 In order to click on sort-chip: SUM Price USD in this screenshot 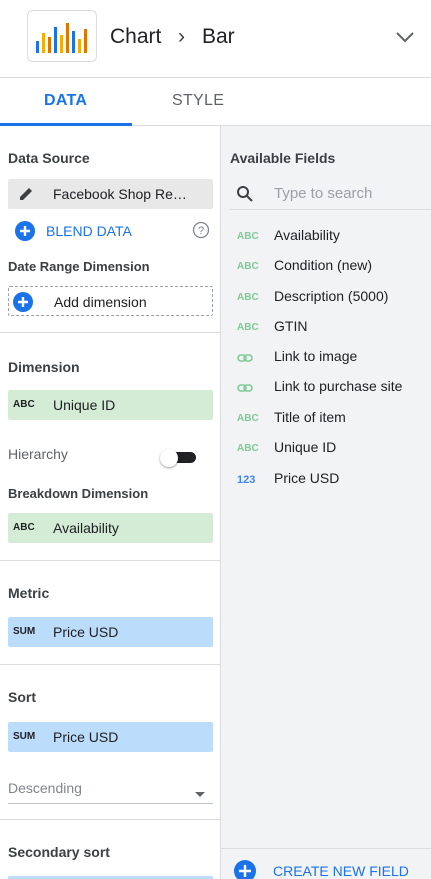, I will do `click(110, 737)`.